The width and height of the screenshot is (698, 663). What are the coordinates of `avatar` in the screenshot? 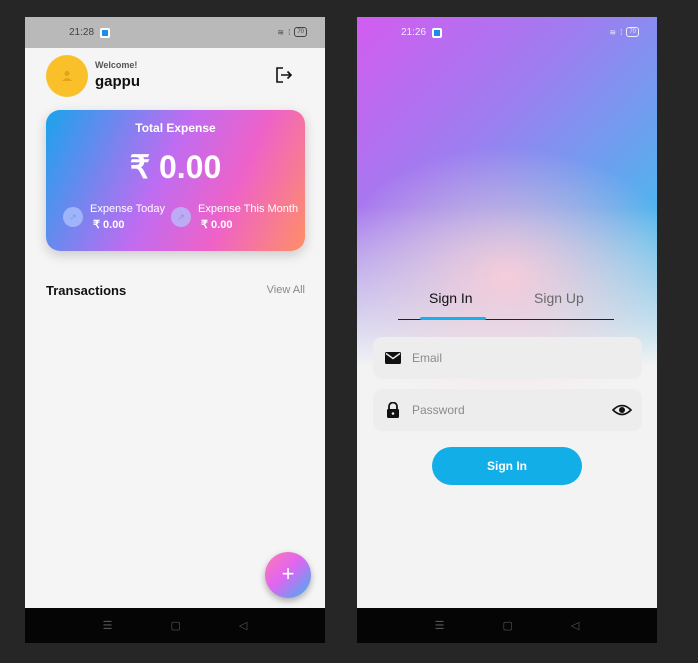 It's located at (67, 76).